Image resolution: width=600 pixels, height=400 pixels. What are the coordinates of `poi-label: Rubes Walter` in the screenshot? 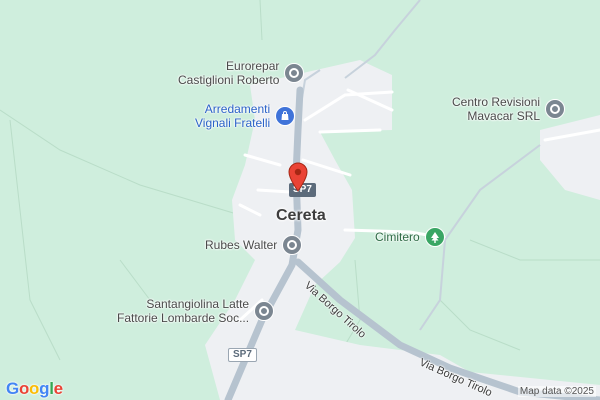 It's located at (241, 245).